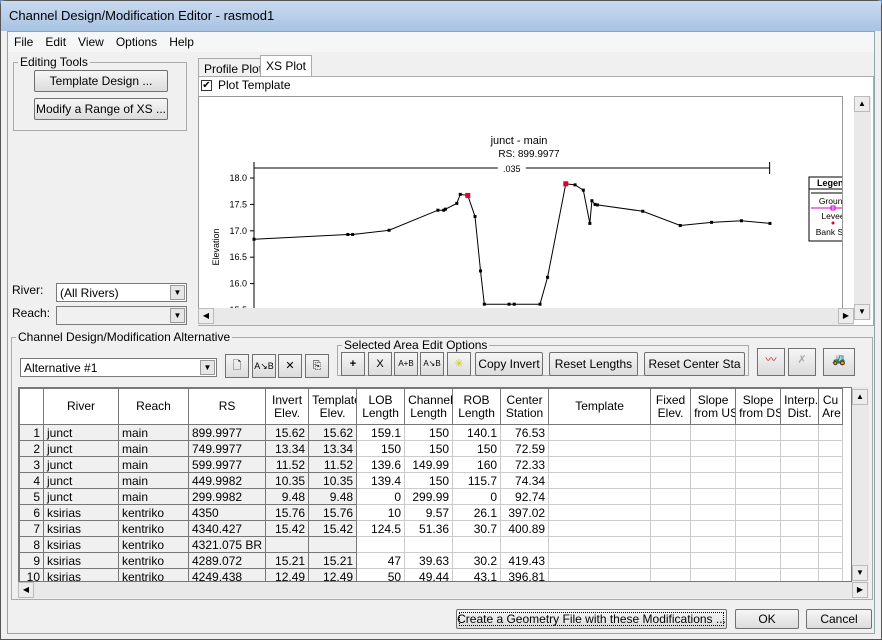 The width and height of the screenshot is (882, 640). I want to click on menu-edit: Edit, so click(55, 42).